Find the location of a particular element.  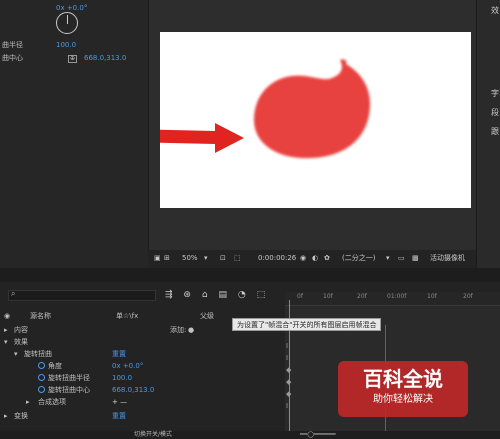

angle-value: 0x +0.0° is located at coordinates (127, 366).